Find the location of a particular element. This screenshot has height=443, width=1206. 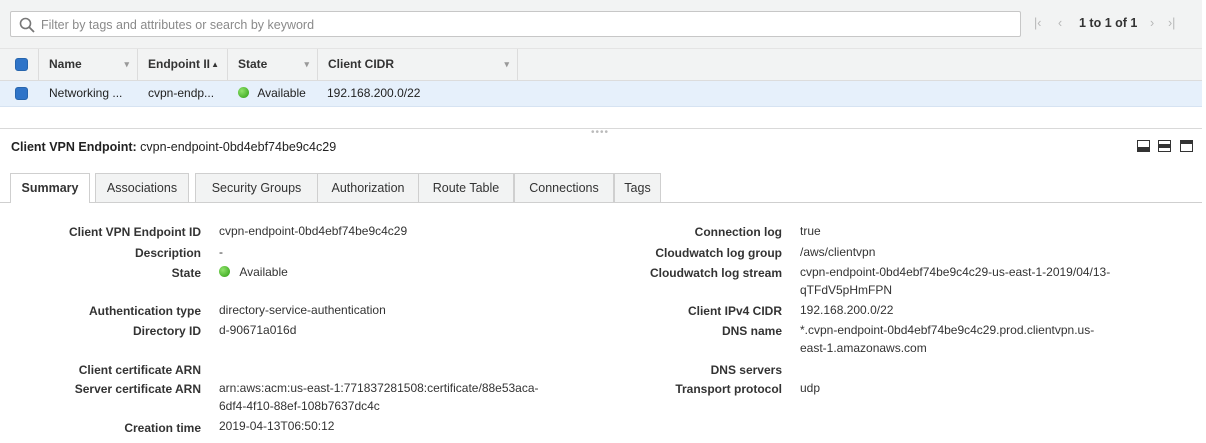

next-page-icon: › is located at coordinates (1152, 23).